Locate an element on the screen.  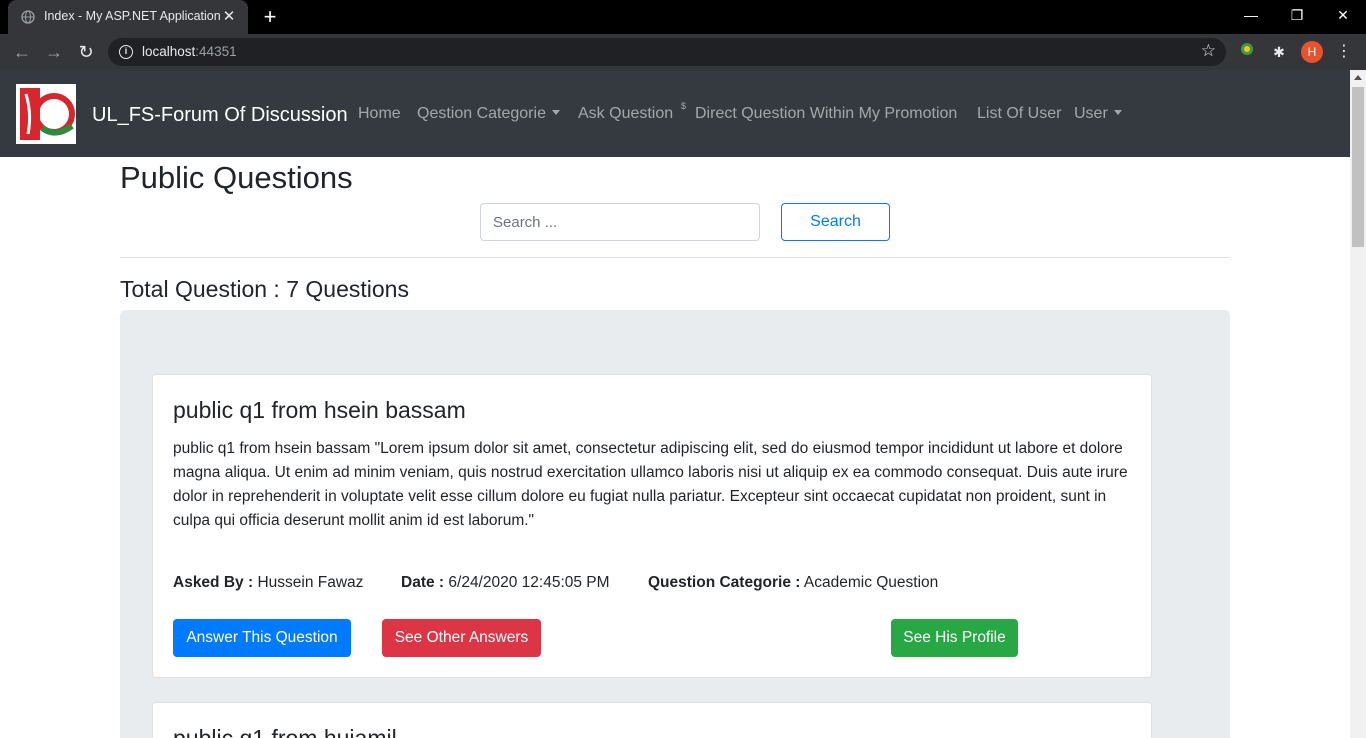
university-logo-icon is located at coordinates (46, 114).